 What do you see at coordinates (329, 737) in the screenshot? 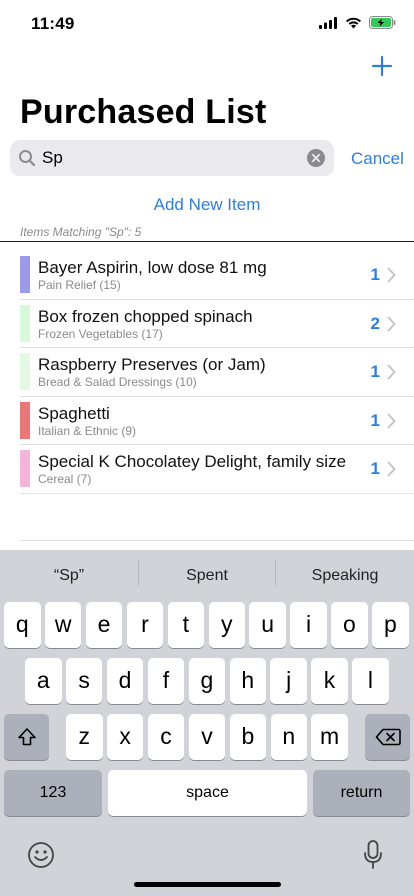
I see `key-m: m` at bounding box center [329, 737].